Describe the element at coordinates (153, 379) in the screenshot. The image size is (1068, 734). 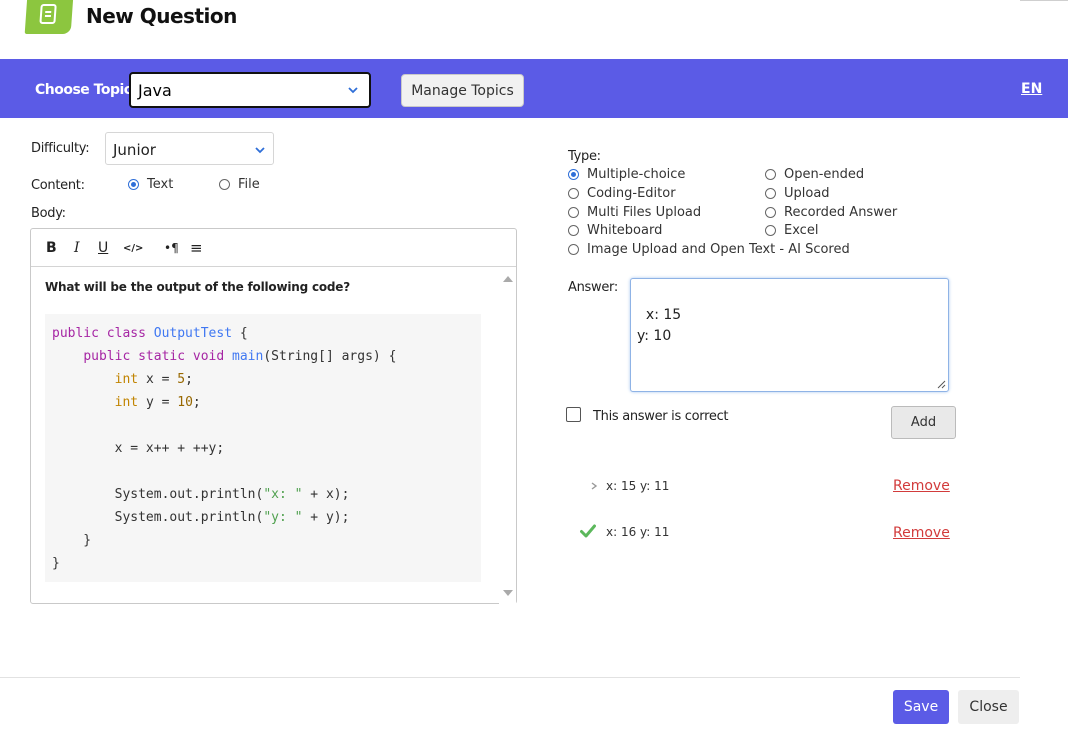
I see `code-line: int x = 5;` at that location.